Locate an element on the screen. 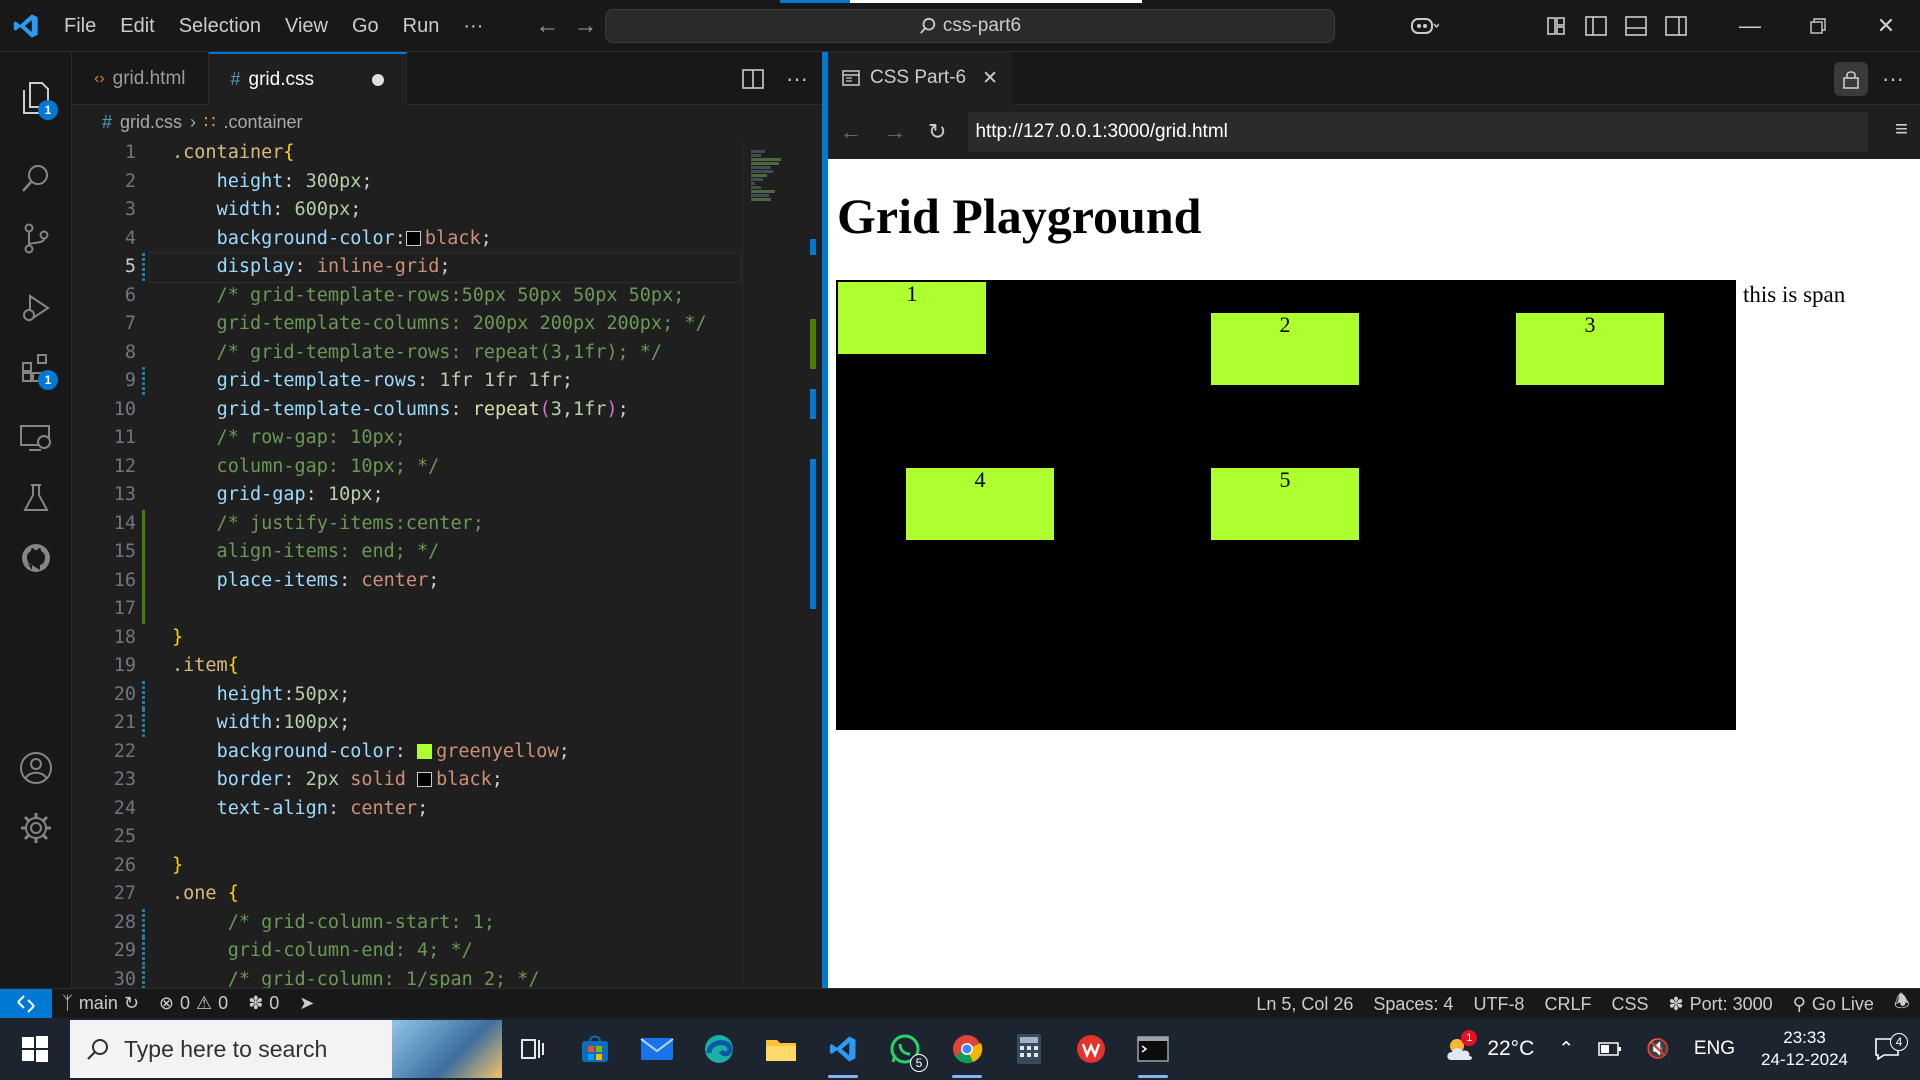 This screenshot has width=1920, height=1080. weather-widget: 1 22°C is located at coordinates (1488, 1047).